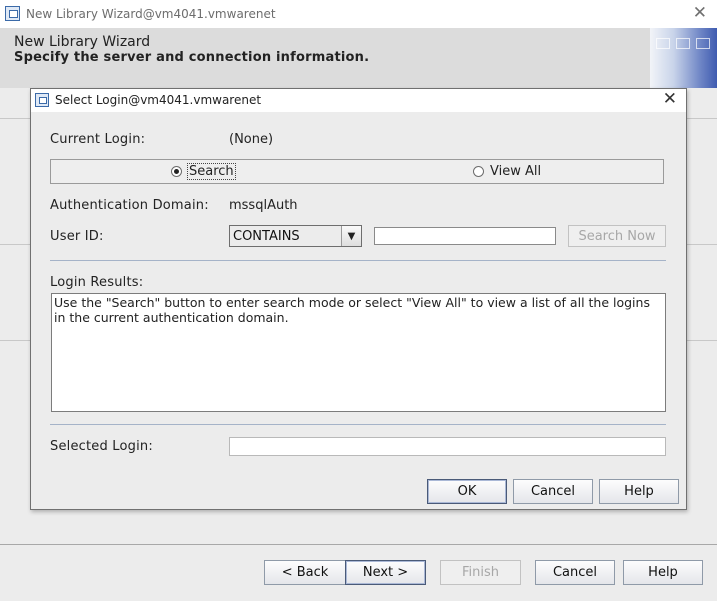 The image size is (717, 601). Describe the element at coordinates (98, 139) in the screenshot. I see `current-login-label: Current Login:` at that location.